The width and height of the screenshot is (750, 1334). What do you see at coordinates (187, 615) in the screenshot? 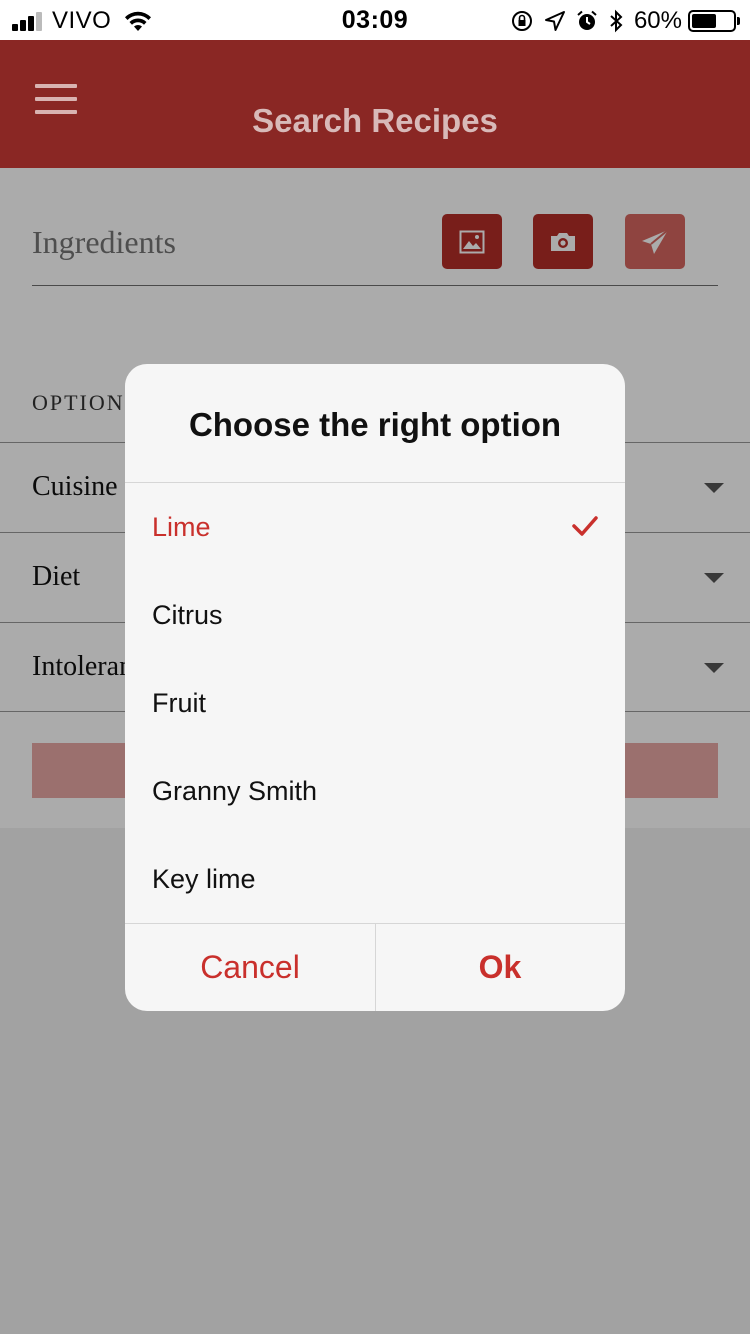
I see `option-label: Citrus` at bounding box center [187, 615].